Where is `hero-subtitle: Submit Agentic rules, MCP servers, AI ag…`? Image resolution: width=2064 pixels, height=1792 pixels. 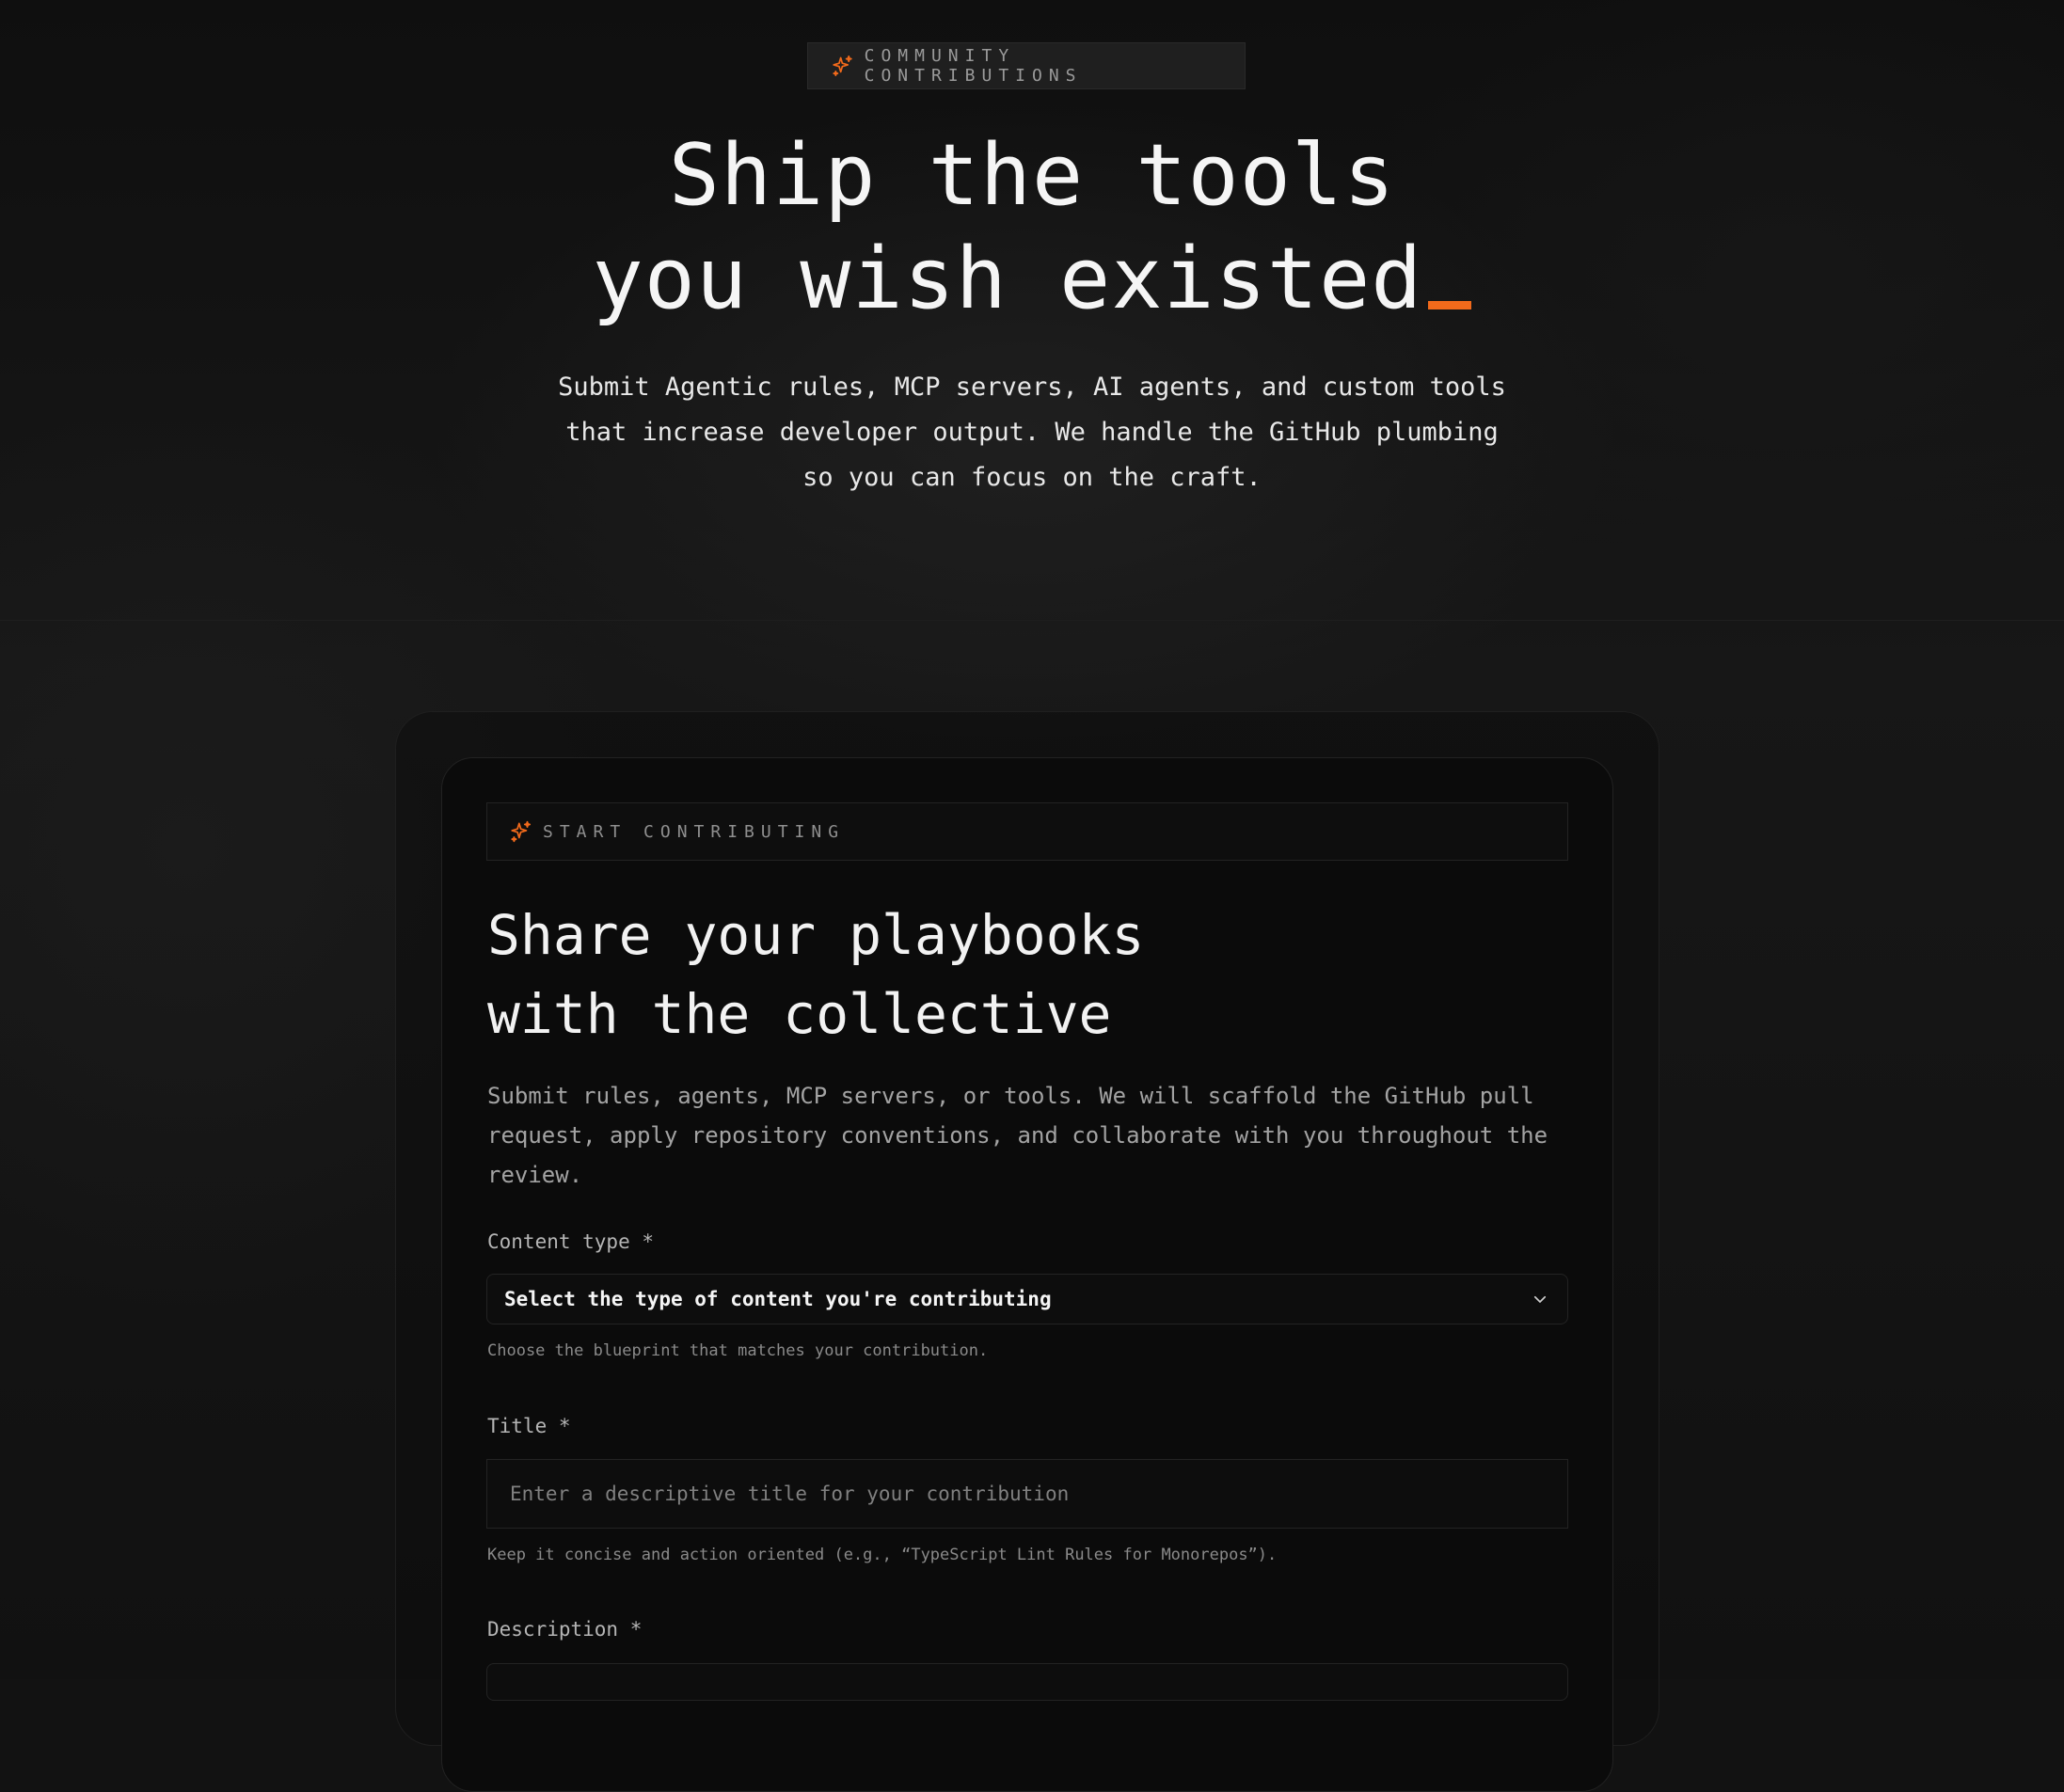
hero-subtitle: Submit Agentic rules, MCP servers, AI ag… is located at coordinates (1032, 433).